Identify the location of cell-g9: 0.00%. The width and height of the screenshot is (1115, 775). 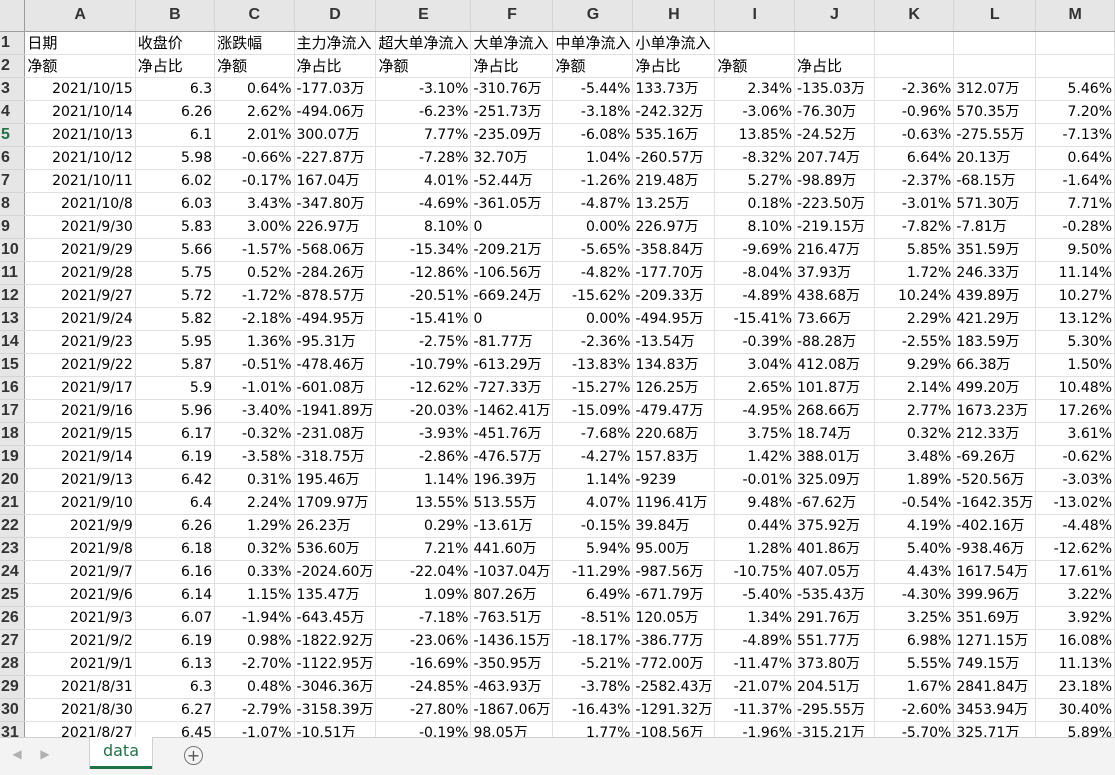
(593, 227).